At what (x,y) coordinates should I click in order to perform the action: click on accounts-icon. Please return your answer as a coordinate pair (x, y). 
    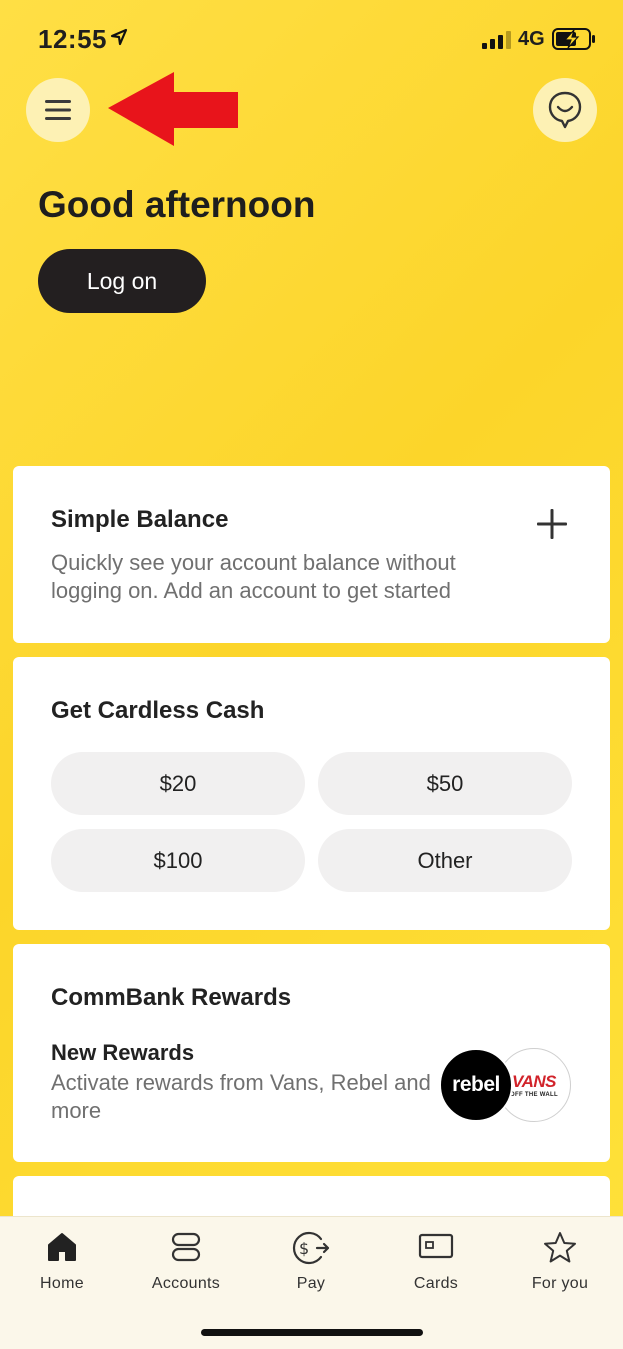
    Looking at the image, I should click on (186, 1247).